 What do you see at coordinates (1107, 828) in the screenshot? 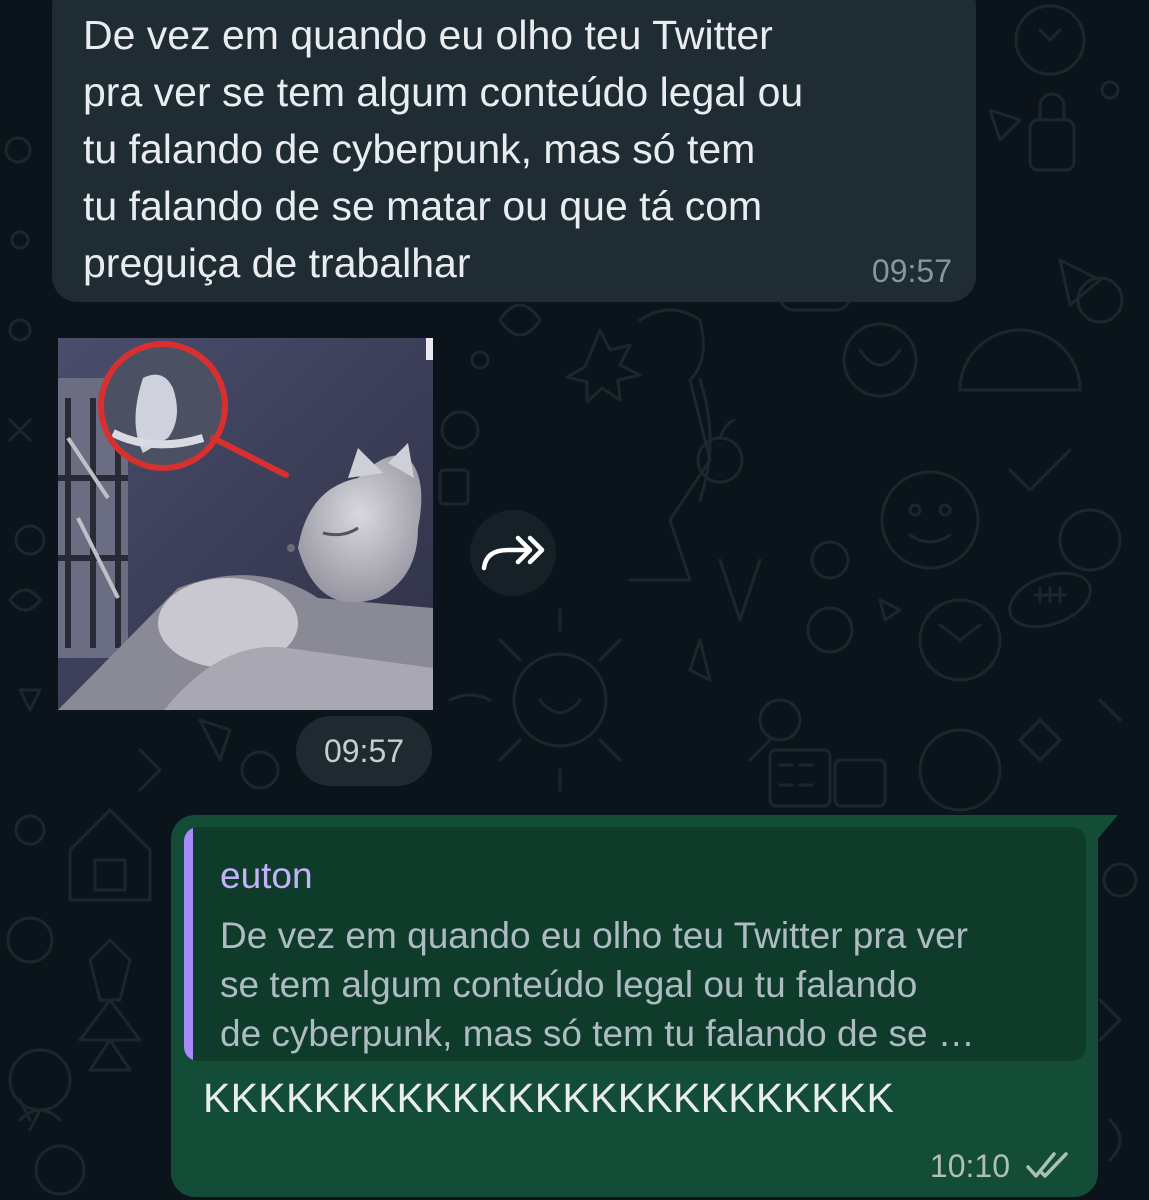
I see `bubble-tail` at bounding box center [1107, 828].